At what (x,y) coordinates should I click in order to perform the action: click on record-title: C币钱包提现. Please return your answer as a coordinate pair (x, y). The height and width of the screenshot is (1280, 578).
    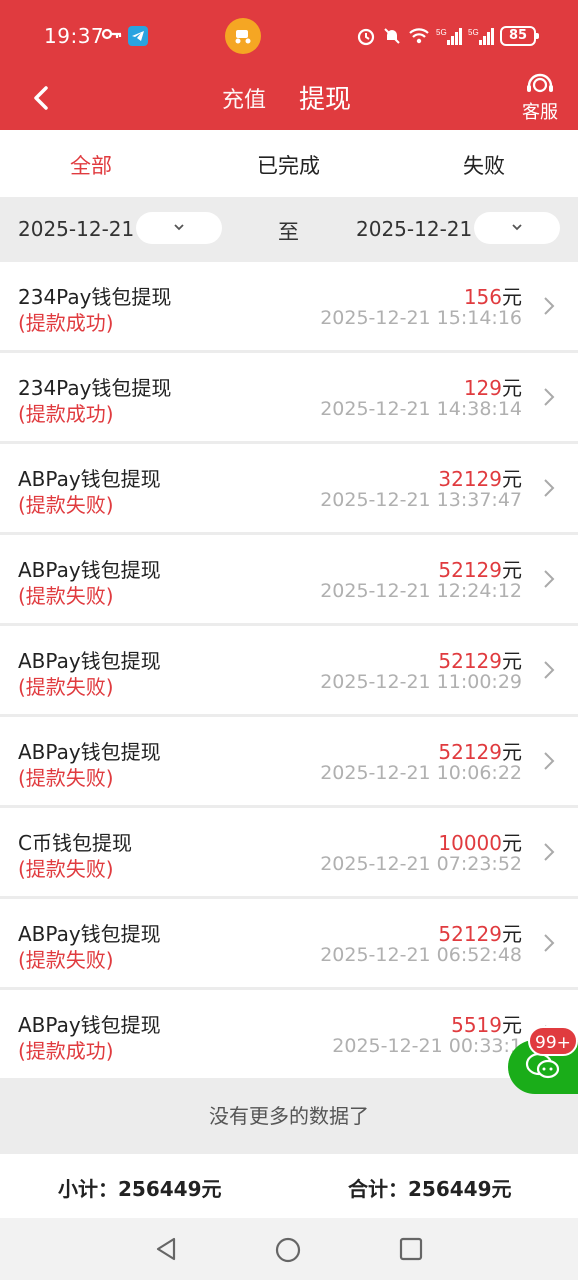
    Looking at the image, I should click on (75, 843).